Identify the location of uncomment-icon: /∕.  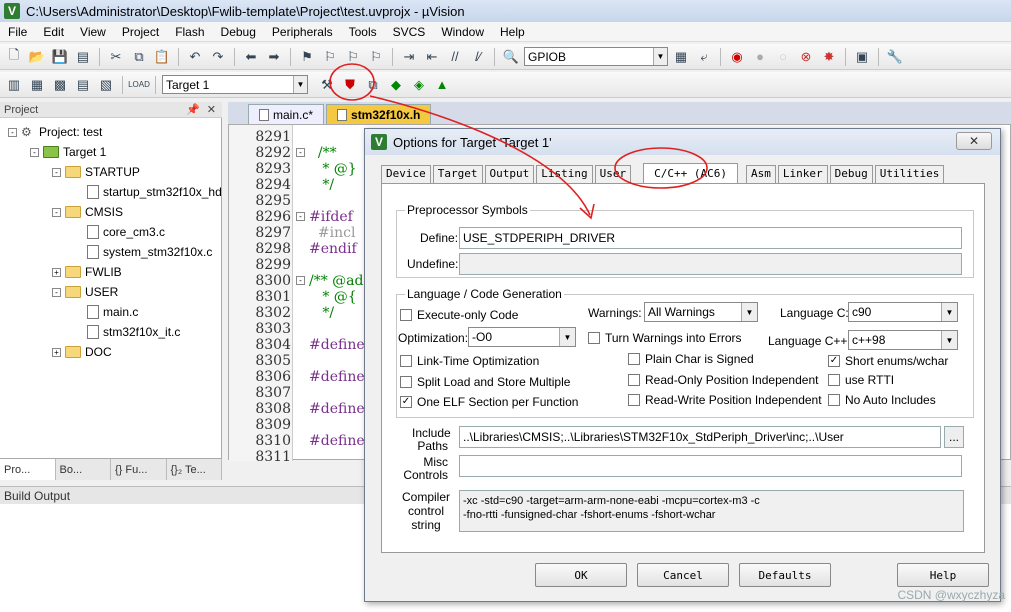
(478, 57).